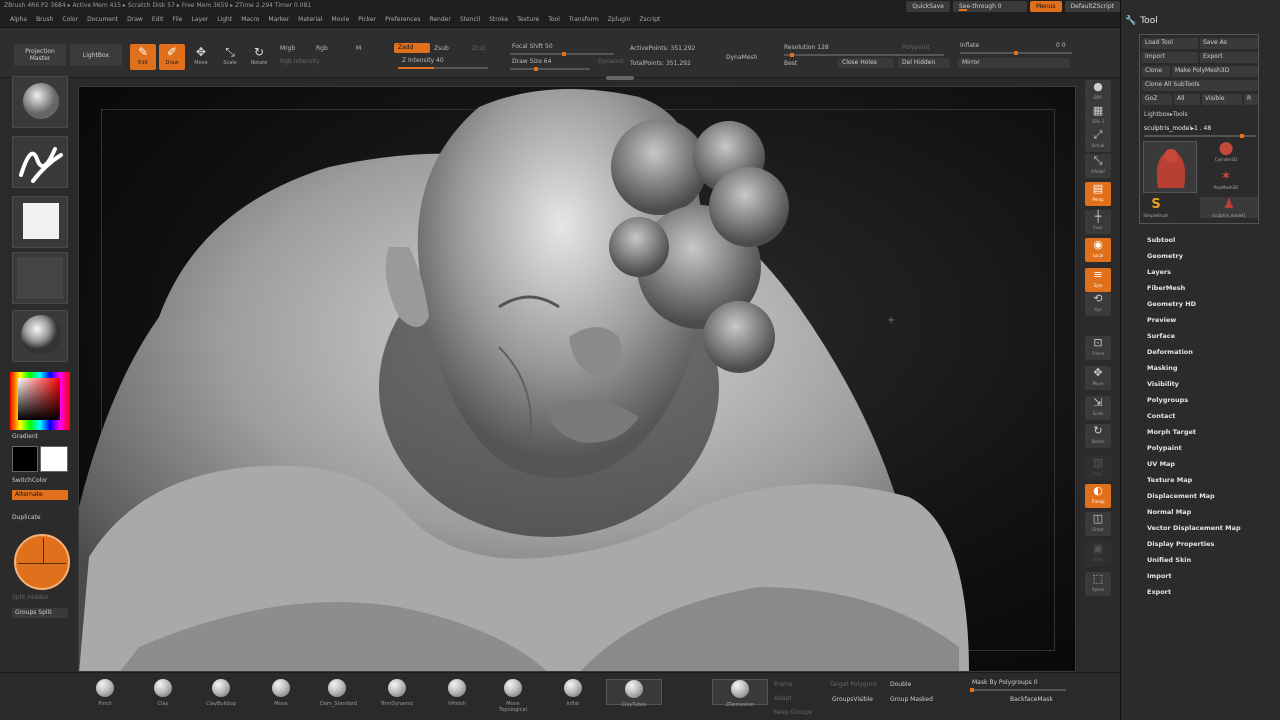  I want to click on move-mode-button: ✥ Move, so click(201, 57).